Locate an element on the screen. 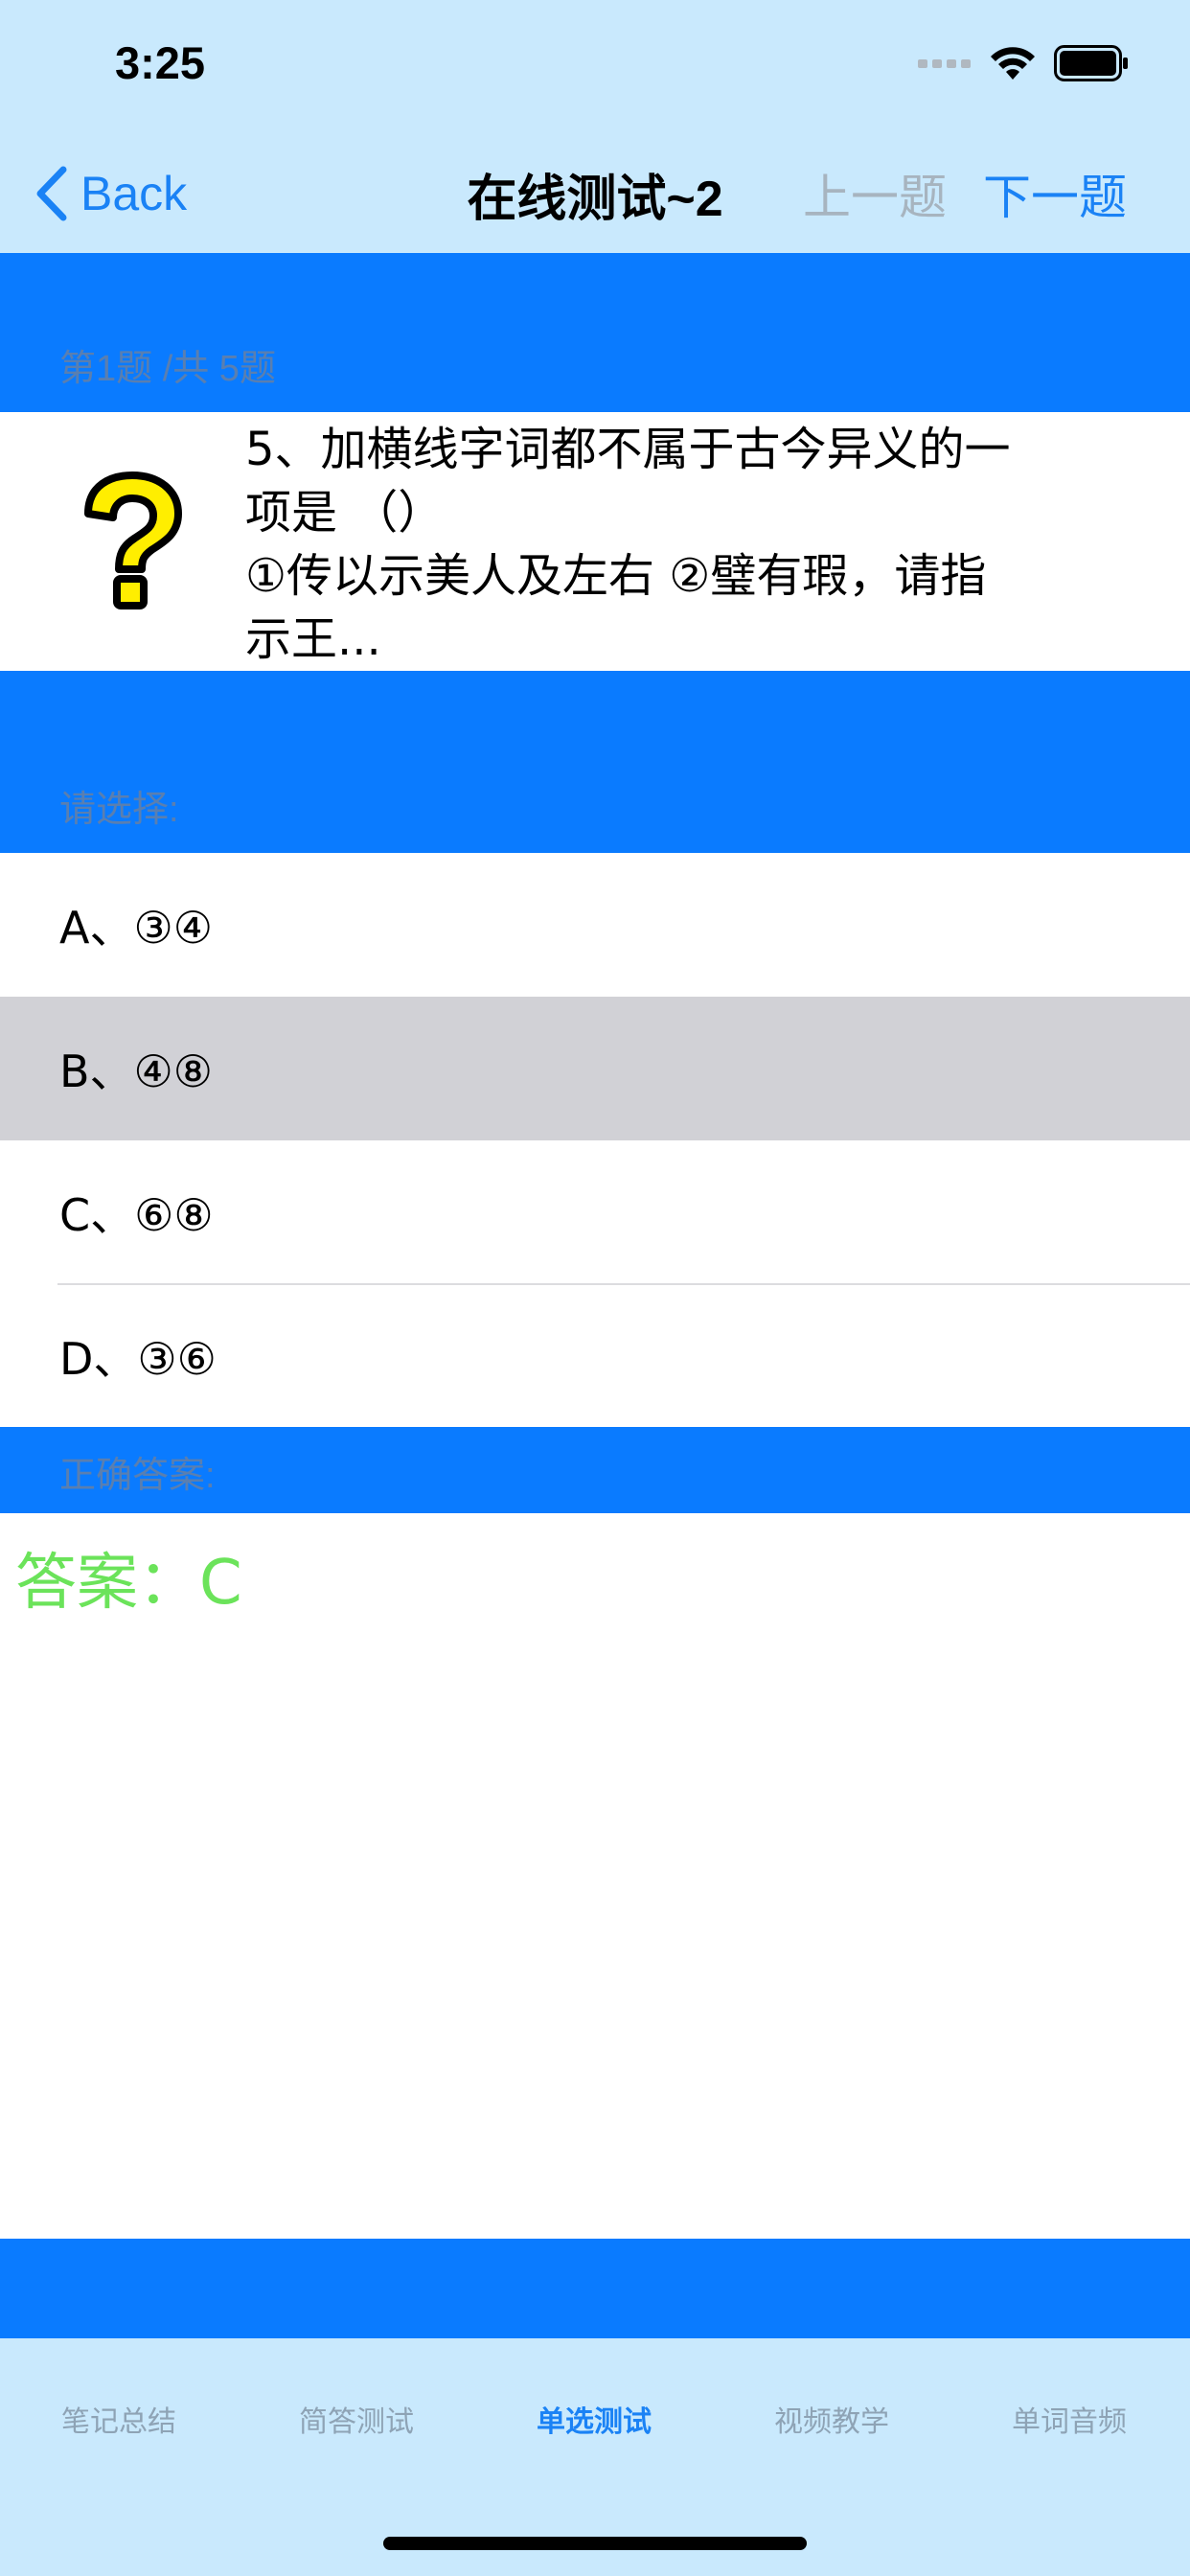 This screenshot has width=1190, height=2576. question-header: 第1题 /共 5题 is located at coordinates (595, 332).